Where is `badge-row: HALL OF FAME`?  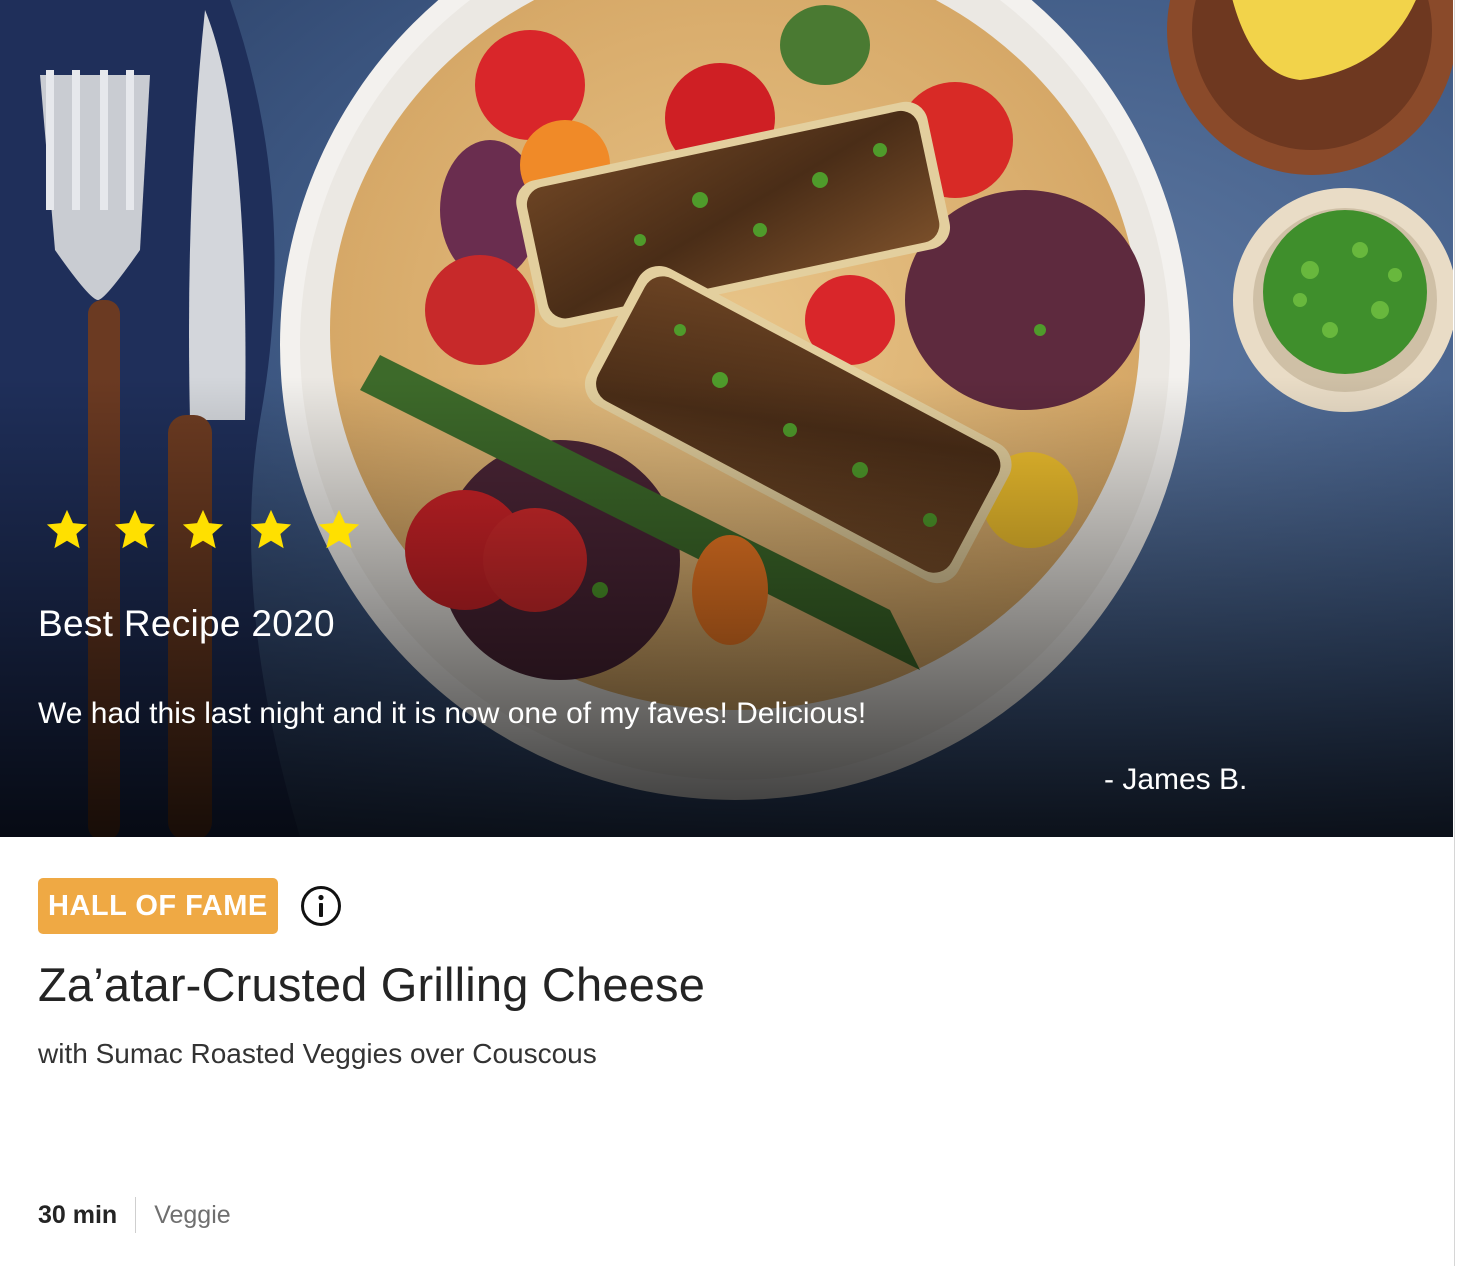
badge-row: HALL OF FAME is located at coordinates (190, 906).